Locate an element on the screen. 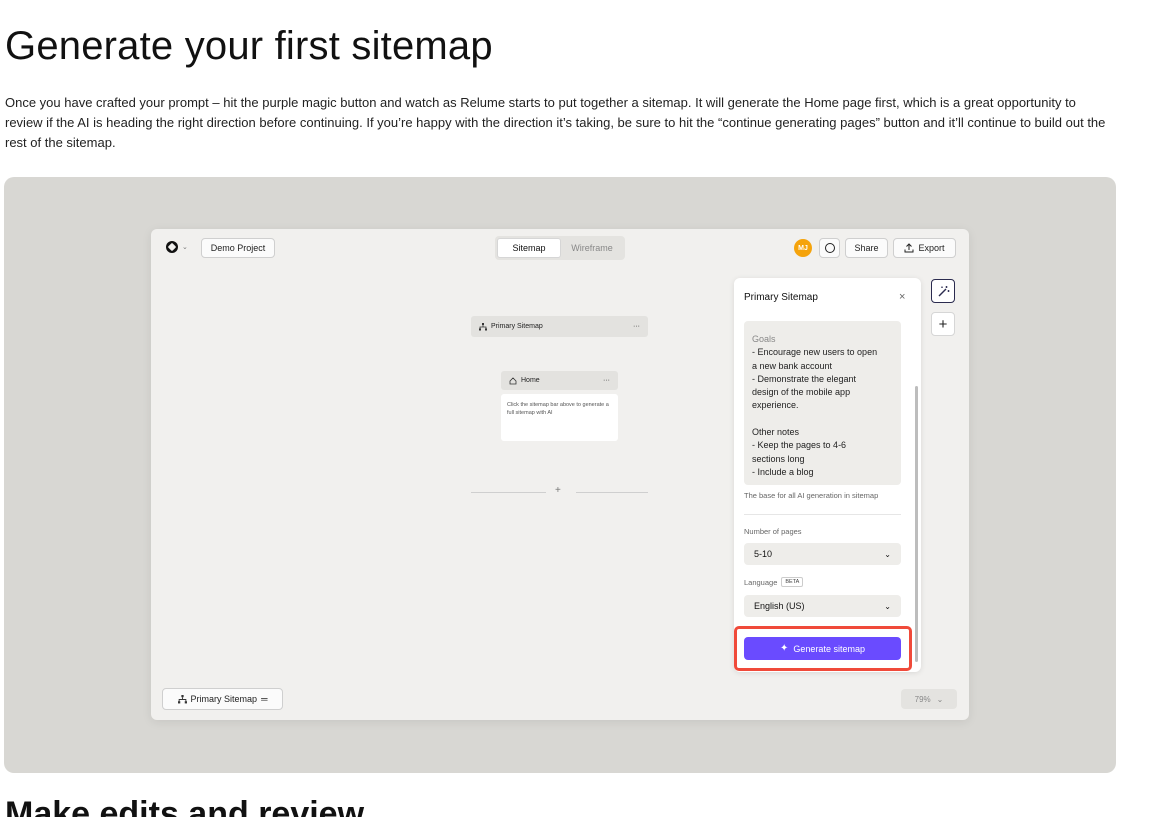 The width and height of the screenshot is (1153, 817). prompt-line: - Encourage new users to open is located at coordinates (815, 352).